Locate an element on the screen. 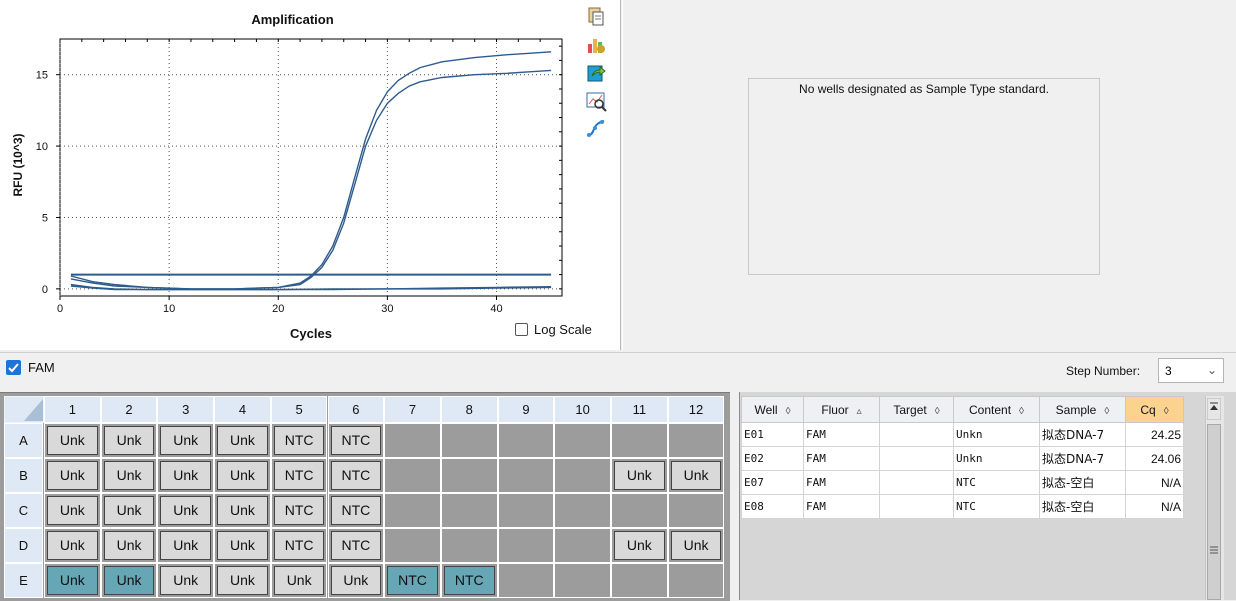 This screenshot has width=1236, height=601. column-header-cq: Cq ◊ is located at coordinates (1154, 409).